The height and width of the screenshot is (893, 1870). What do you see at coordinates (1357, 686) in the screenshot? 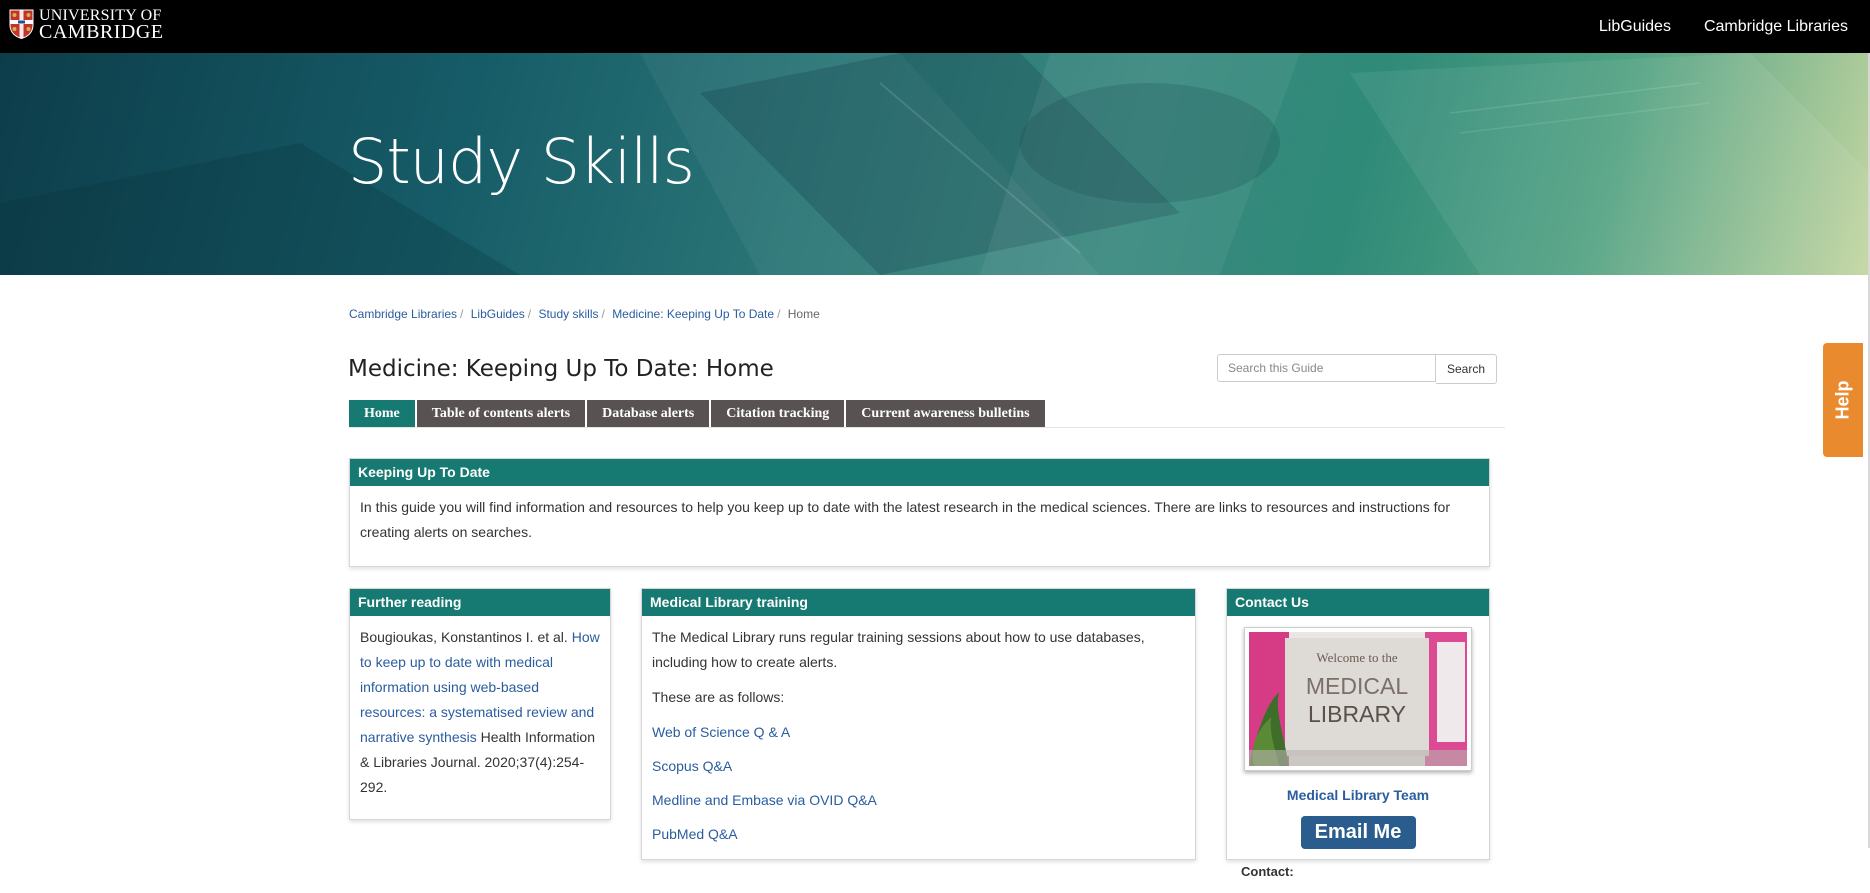
I see `sign-line-2: MEDICAL` at bounding box center [1357, 686].